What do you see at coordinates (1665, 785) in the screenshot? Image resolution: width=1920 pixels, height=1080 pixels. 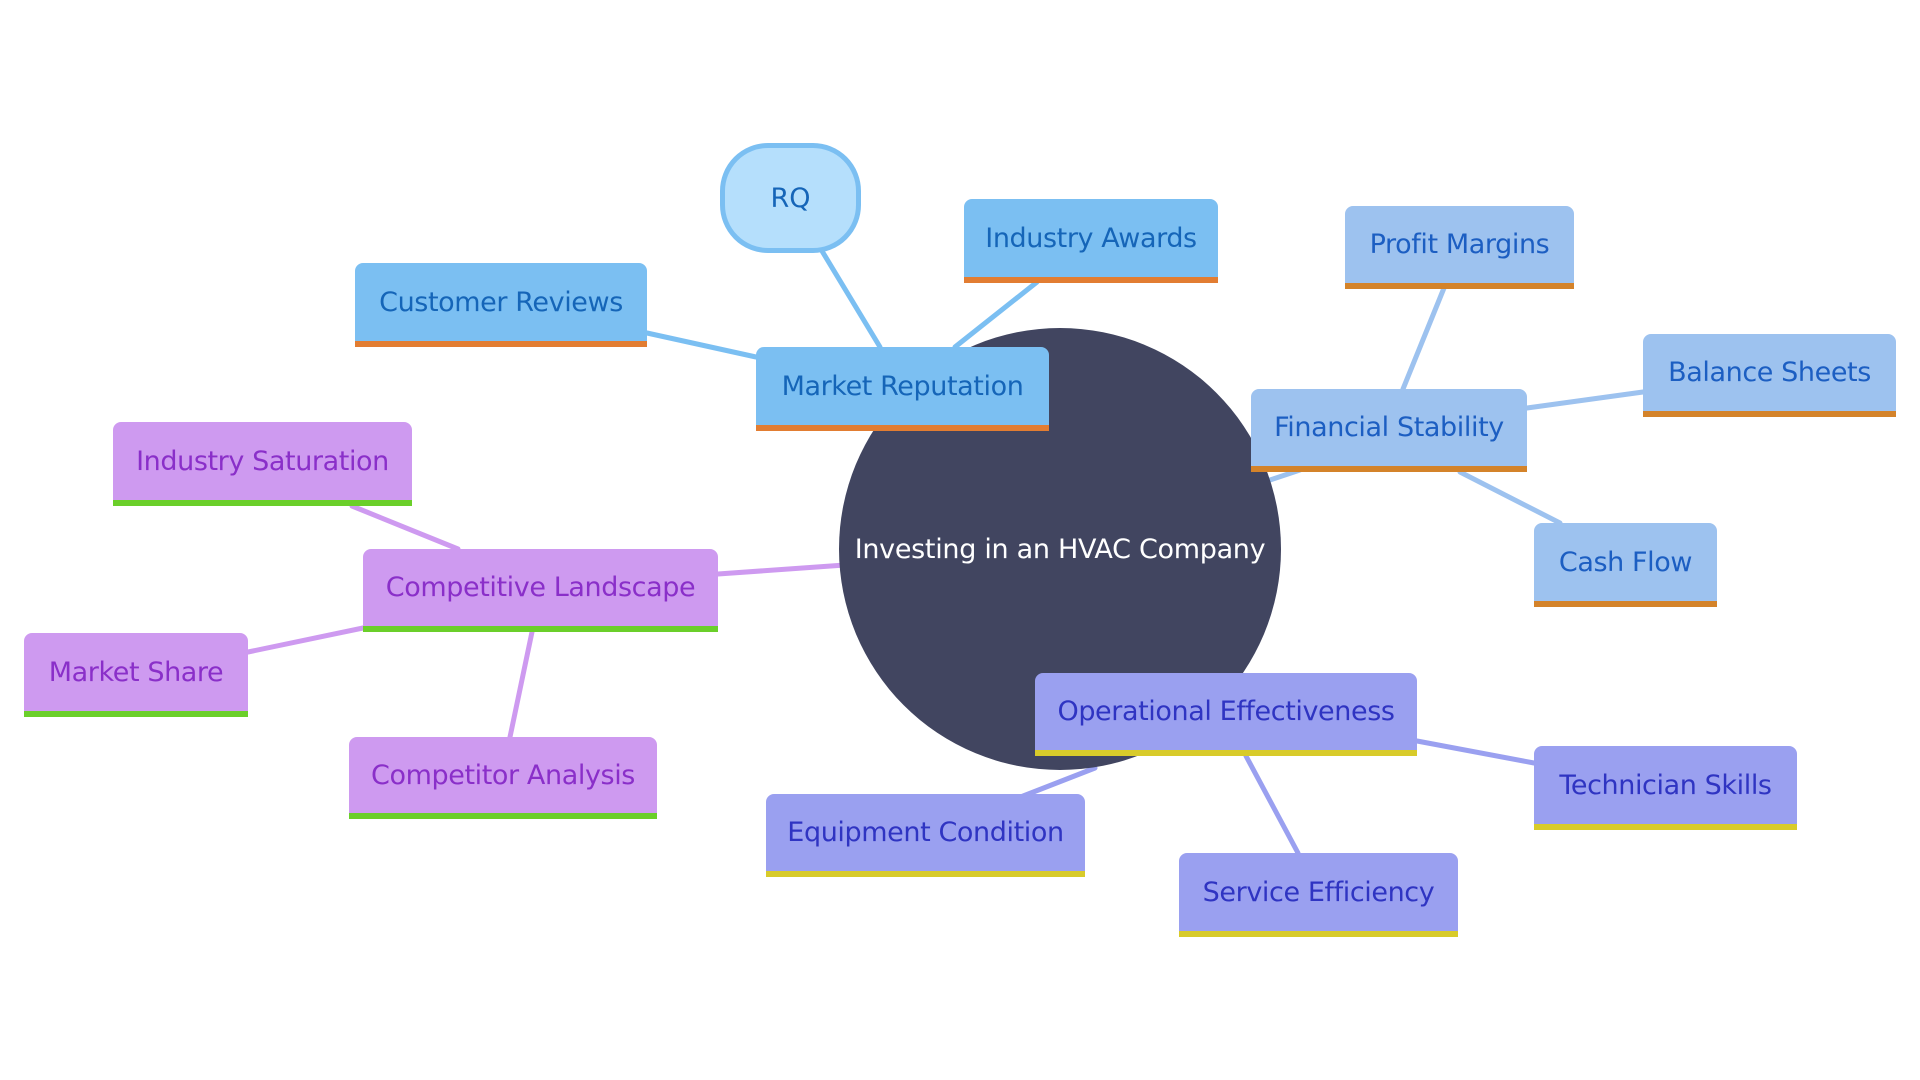 I see `node-label: Technician Skills` at bounding box center [1665, 785].